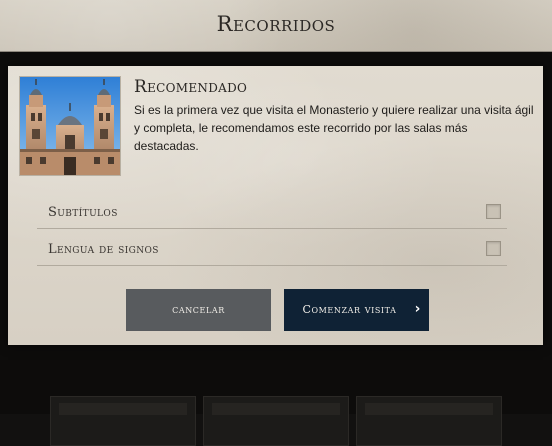 This screenshot has width=552, height=446. I want to click on option-row-subtitles: Subtítulos, so click(272, 212).